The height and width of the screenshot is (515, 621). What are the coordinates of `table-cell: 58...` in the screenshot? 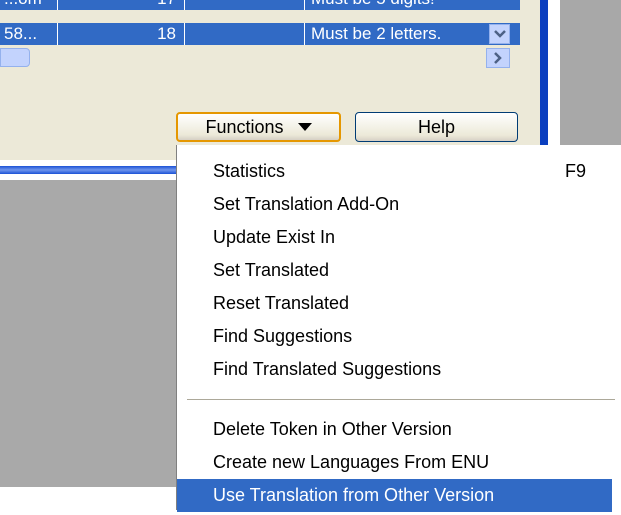 It's located at (29, 34).